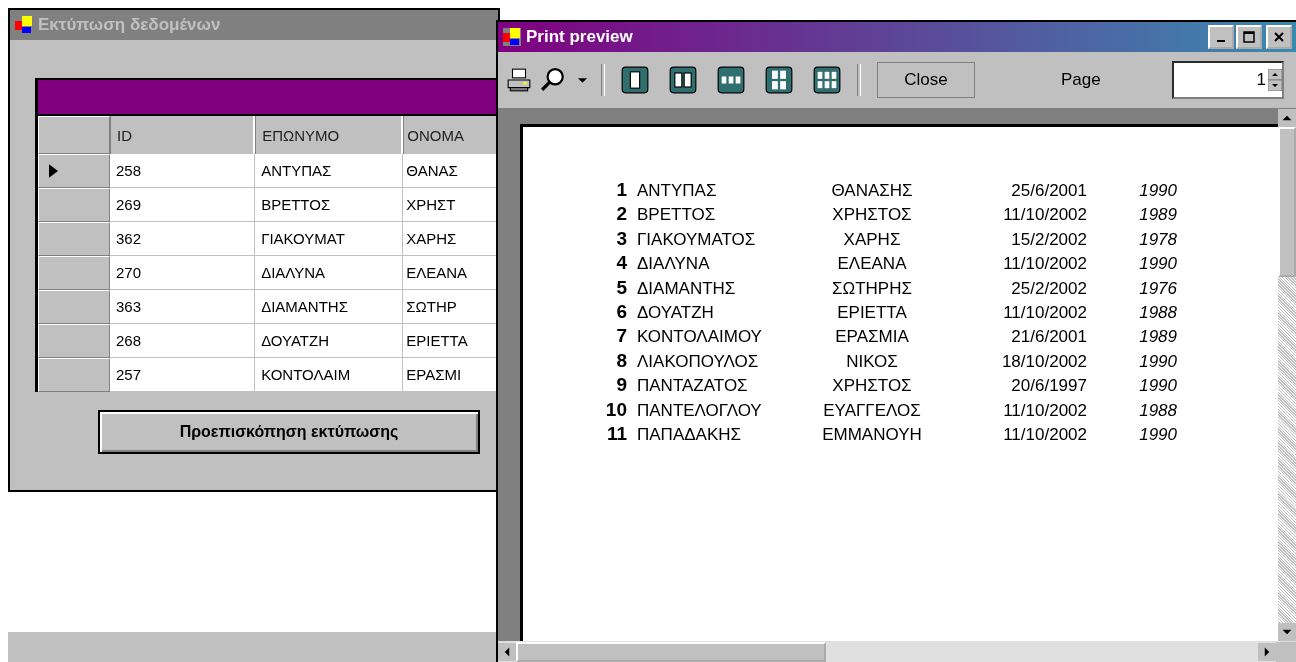 This screenshot has width=1296, height=662. I want to click on minimize-icon, so click(1221, 41).